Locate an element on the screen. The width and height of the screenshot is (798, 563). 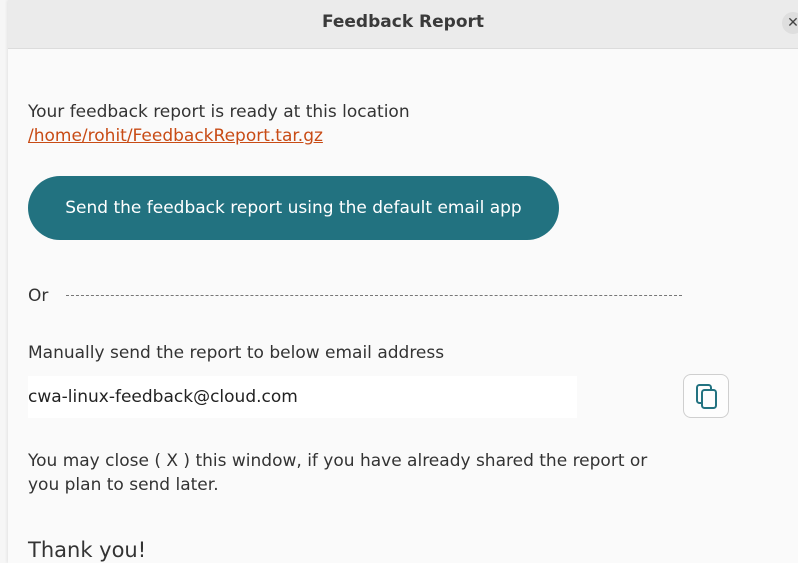
window-title: Feedback Report is located at coordinates (403, 22).